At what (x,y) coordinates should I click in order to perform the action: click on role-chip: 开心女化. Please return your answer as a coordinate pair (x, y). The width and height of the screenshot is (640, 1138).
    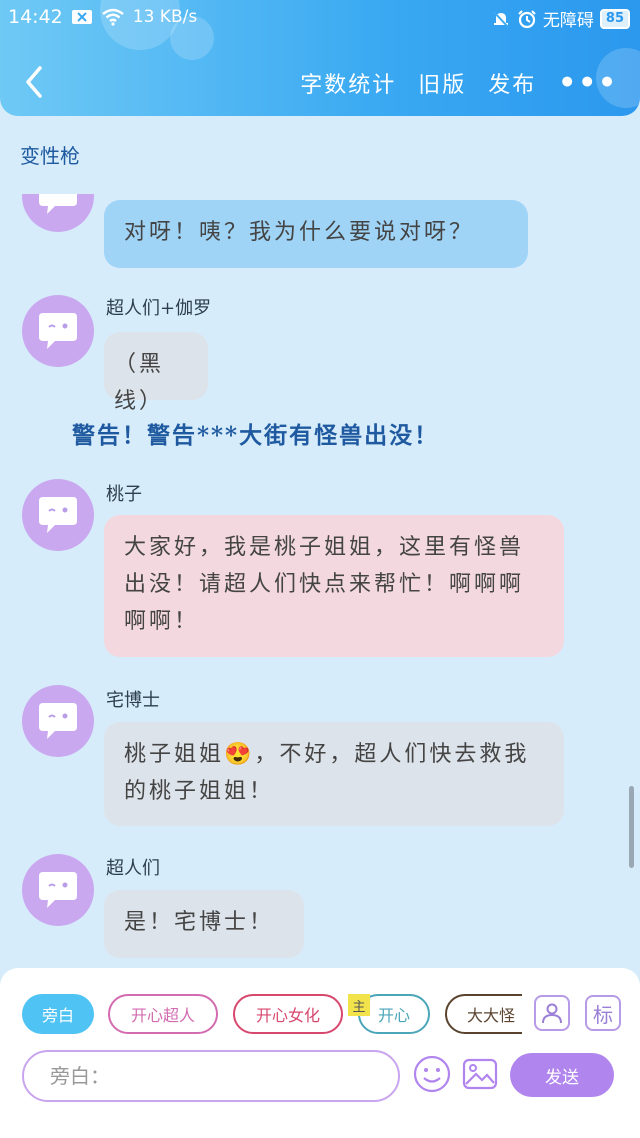
    Looking at the image, I should click on (288, 1014).